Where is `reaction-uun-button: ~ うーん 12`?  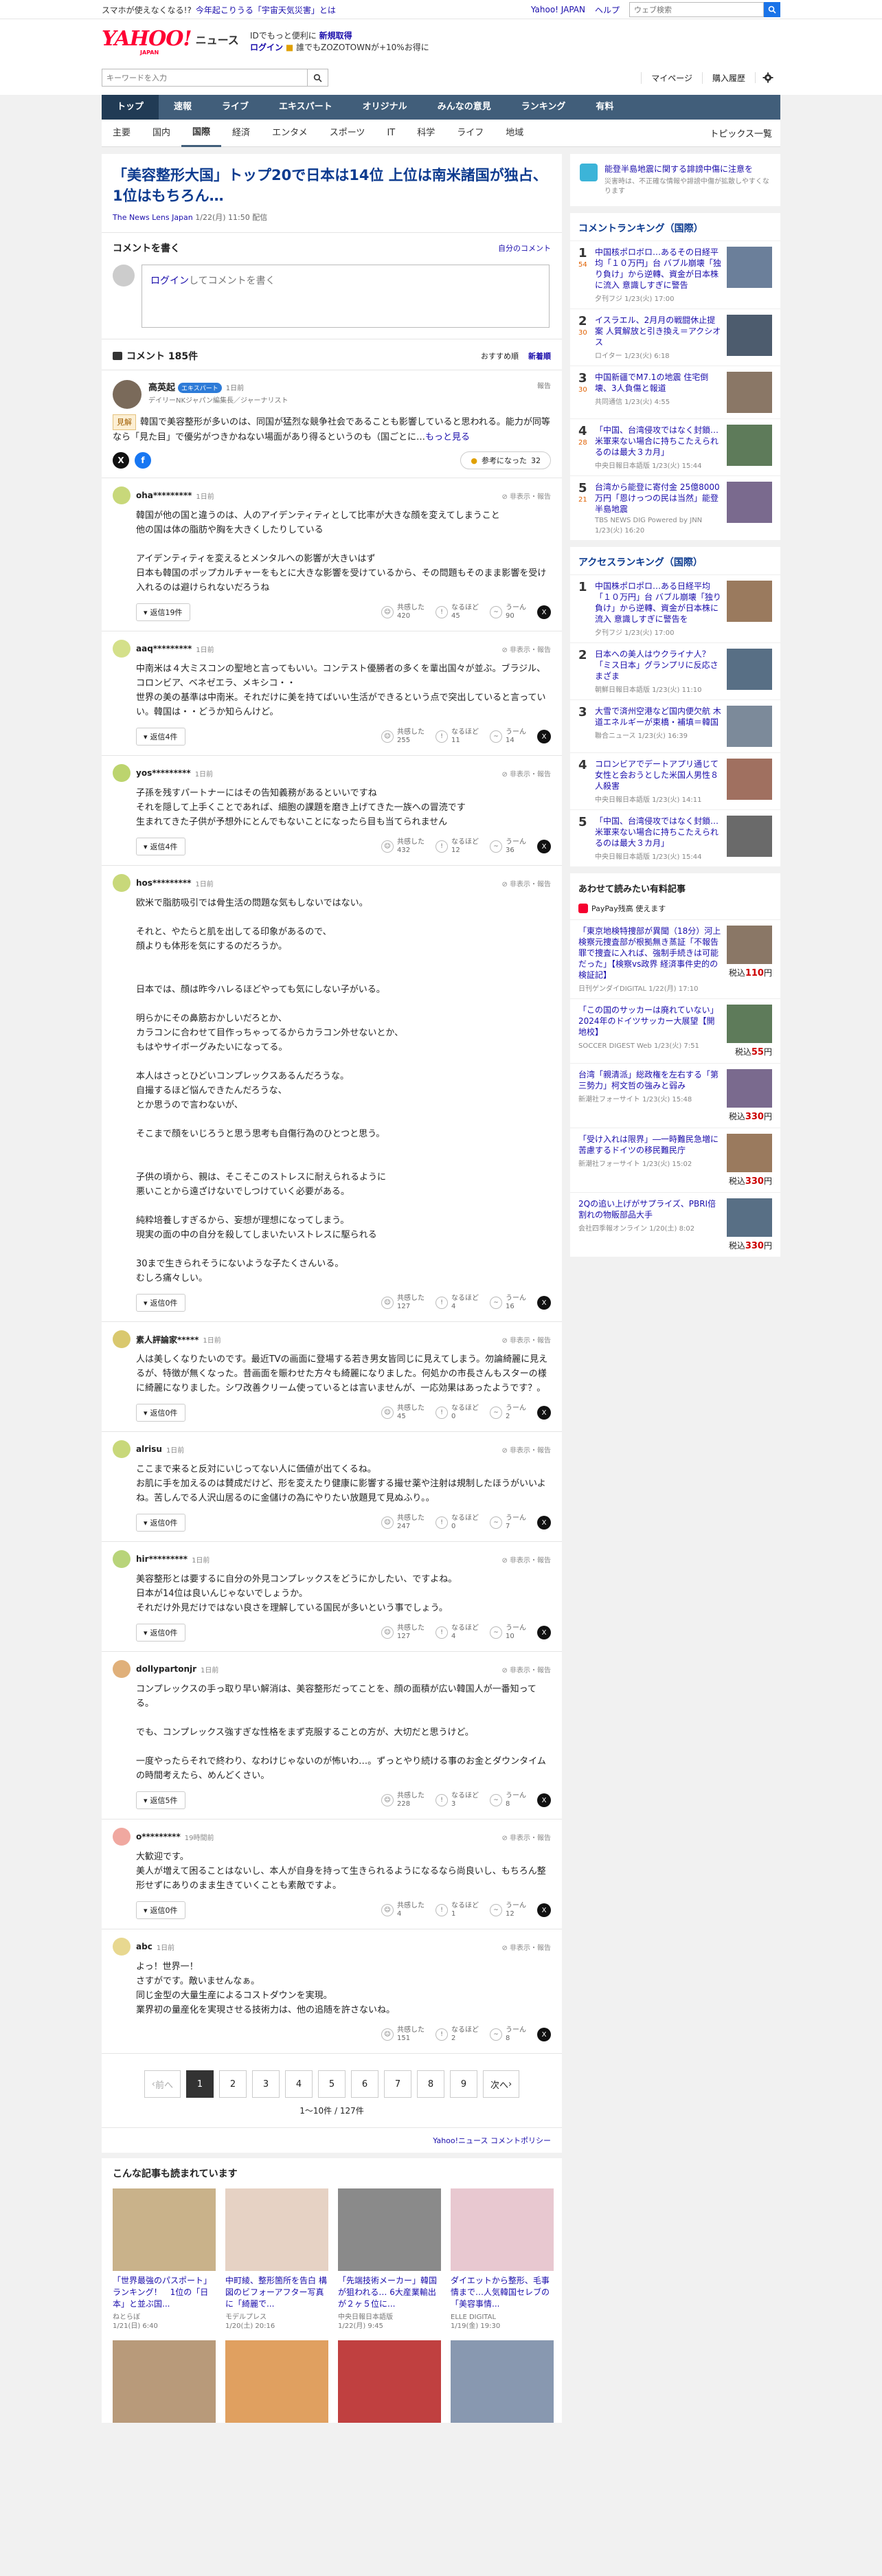 reaction-uun-button: ~ うーん 12 is located at coordinates (508, 1910).